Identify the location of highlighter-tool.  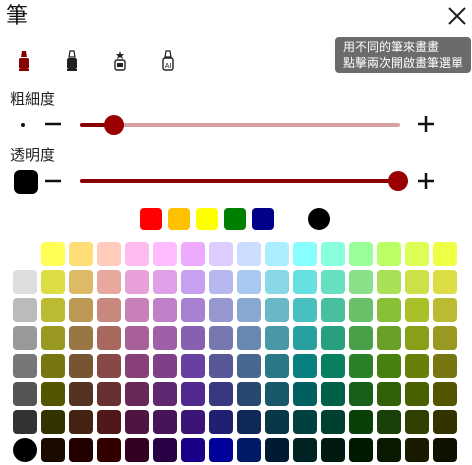
(120, 61).